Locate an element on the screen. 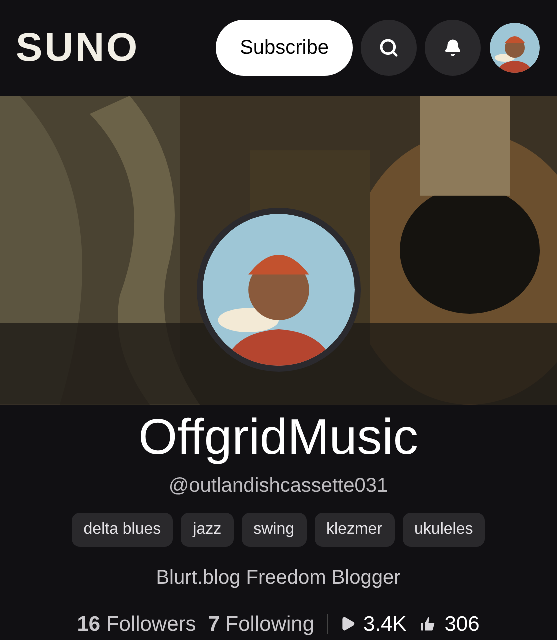  account-button is located at coordinates (515, 48).